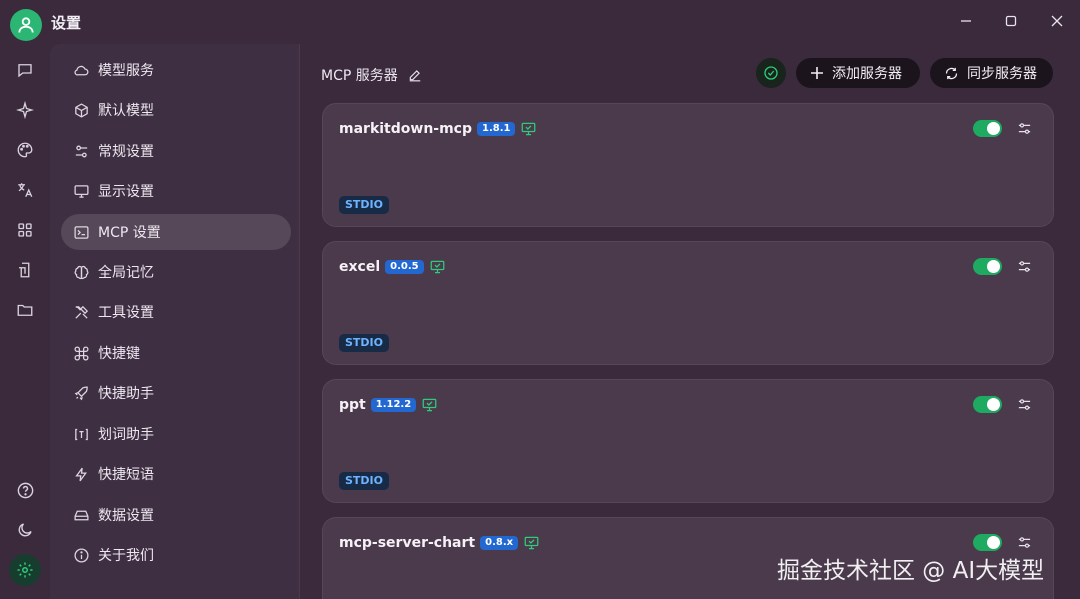  I want to click on terminal-icon, so click(81, 232).